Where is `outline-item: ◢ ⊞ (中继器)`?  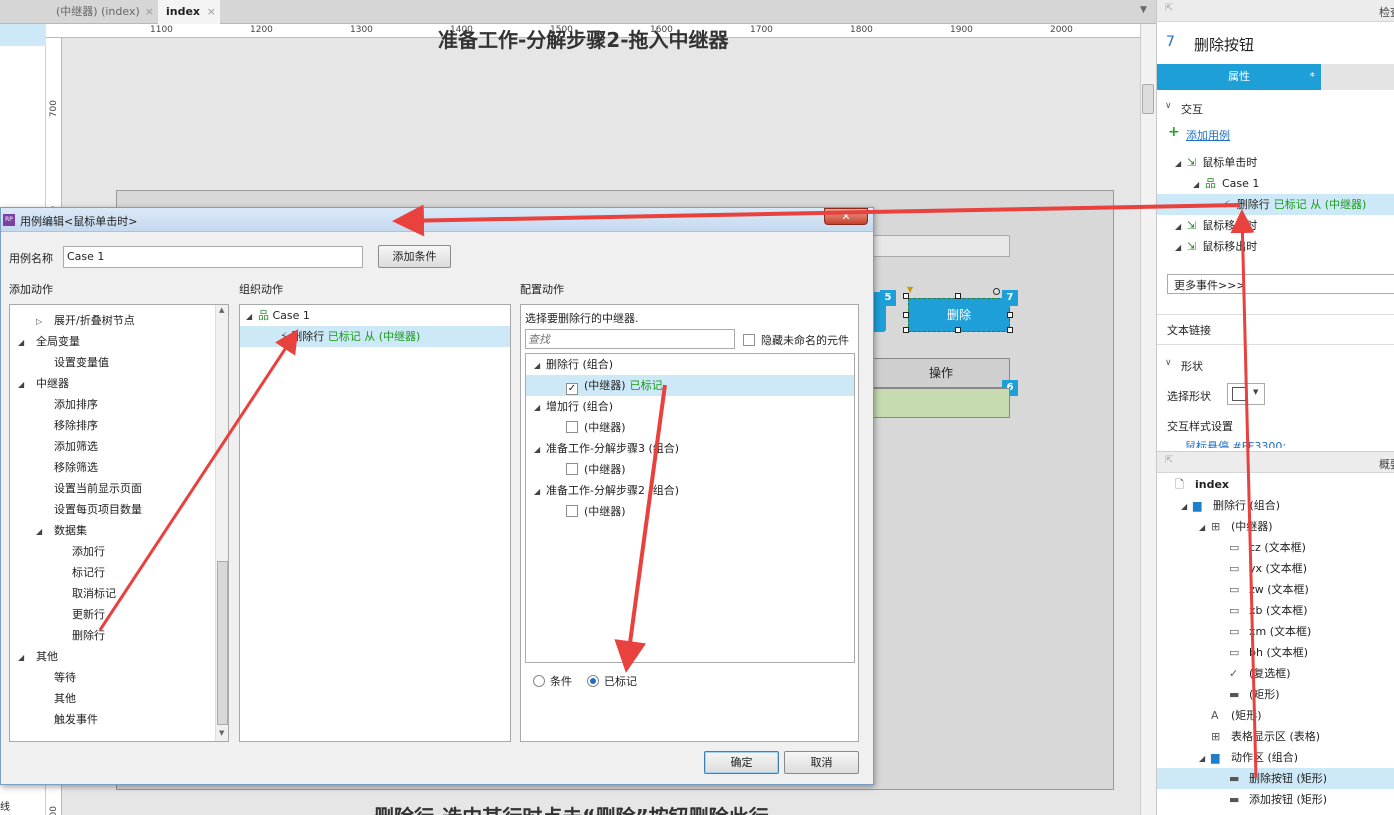 outline-item: ◢ ⊞ (中继器) is located at coordinates (1275, 526).